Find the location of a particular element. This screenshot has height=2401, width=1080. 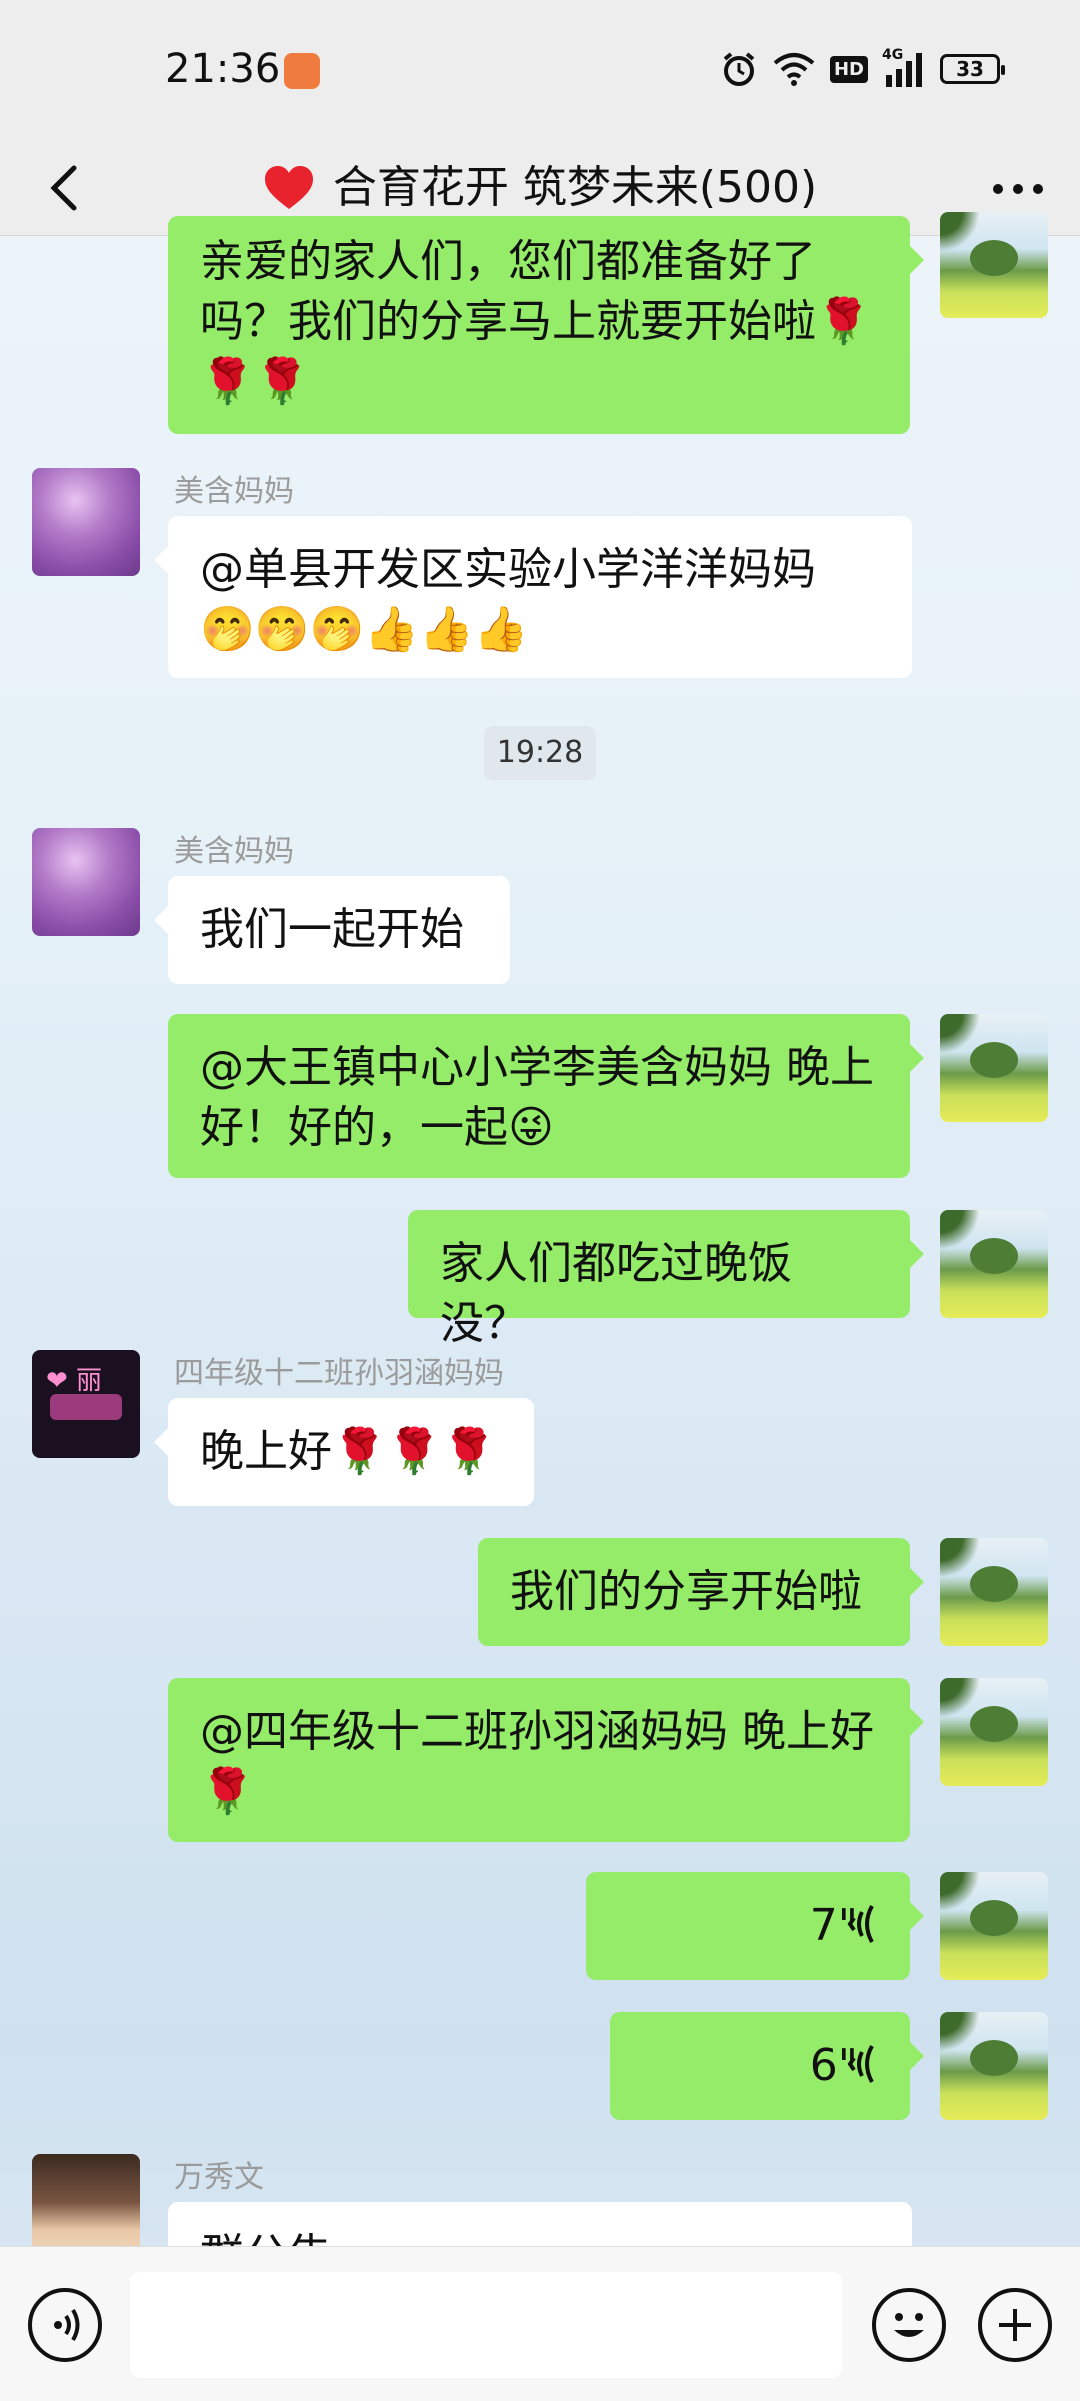

status-bar: 21:36 HD 4G 33 is located at coordinates (540, 70).